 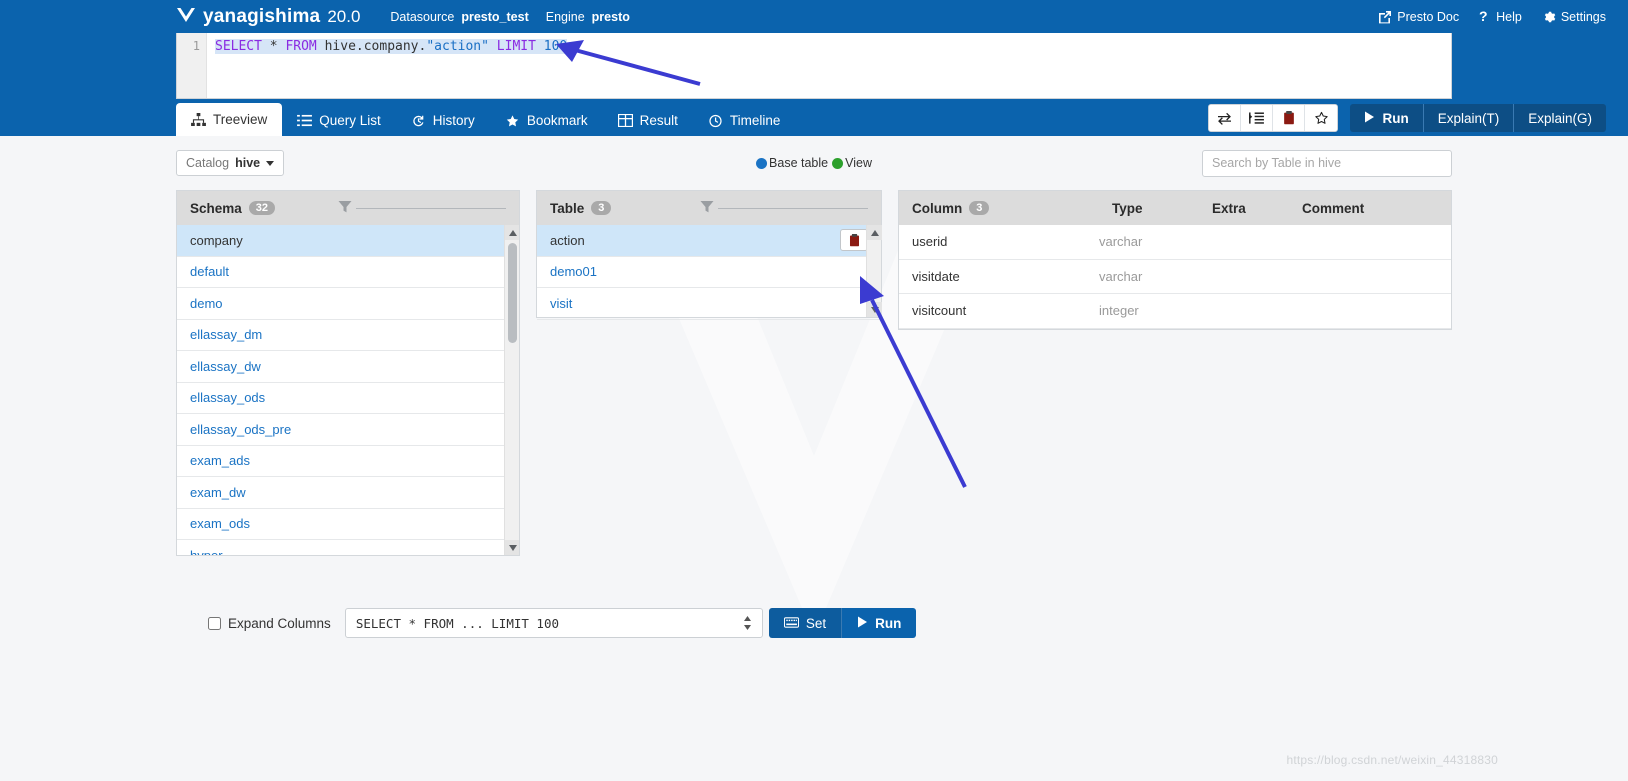 What do you see at coordinates (979, 208) in the screenshot?
I see `column-count-badge: 3` at bounding box center [979, 208].